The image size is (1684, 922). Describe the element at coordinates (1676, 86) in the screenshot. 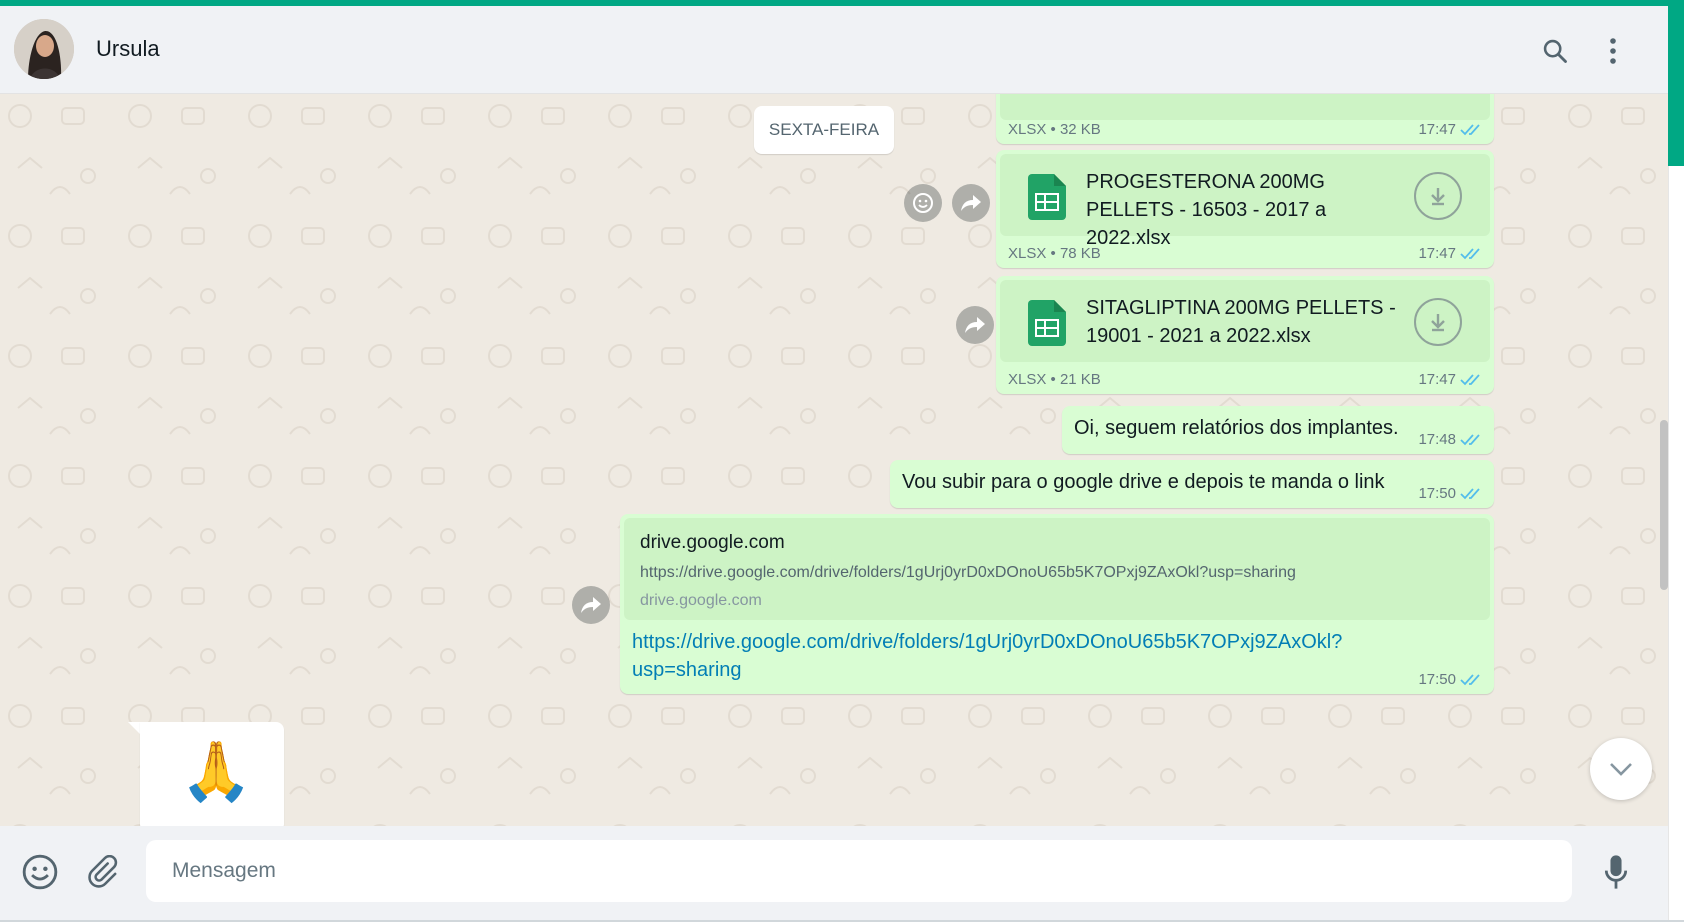

I see `window-accent-strip` at that location.